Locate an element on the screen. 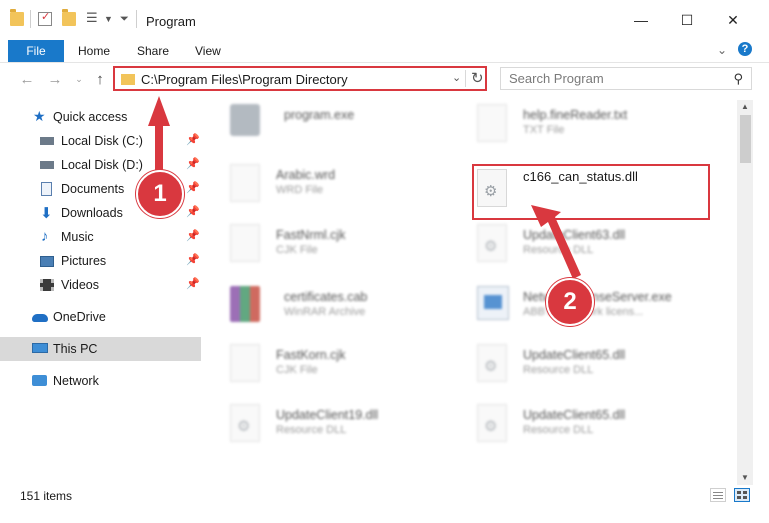  arrow-up-left-icon is located at coordinates (556, 242).